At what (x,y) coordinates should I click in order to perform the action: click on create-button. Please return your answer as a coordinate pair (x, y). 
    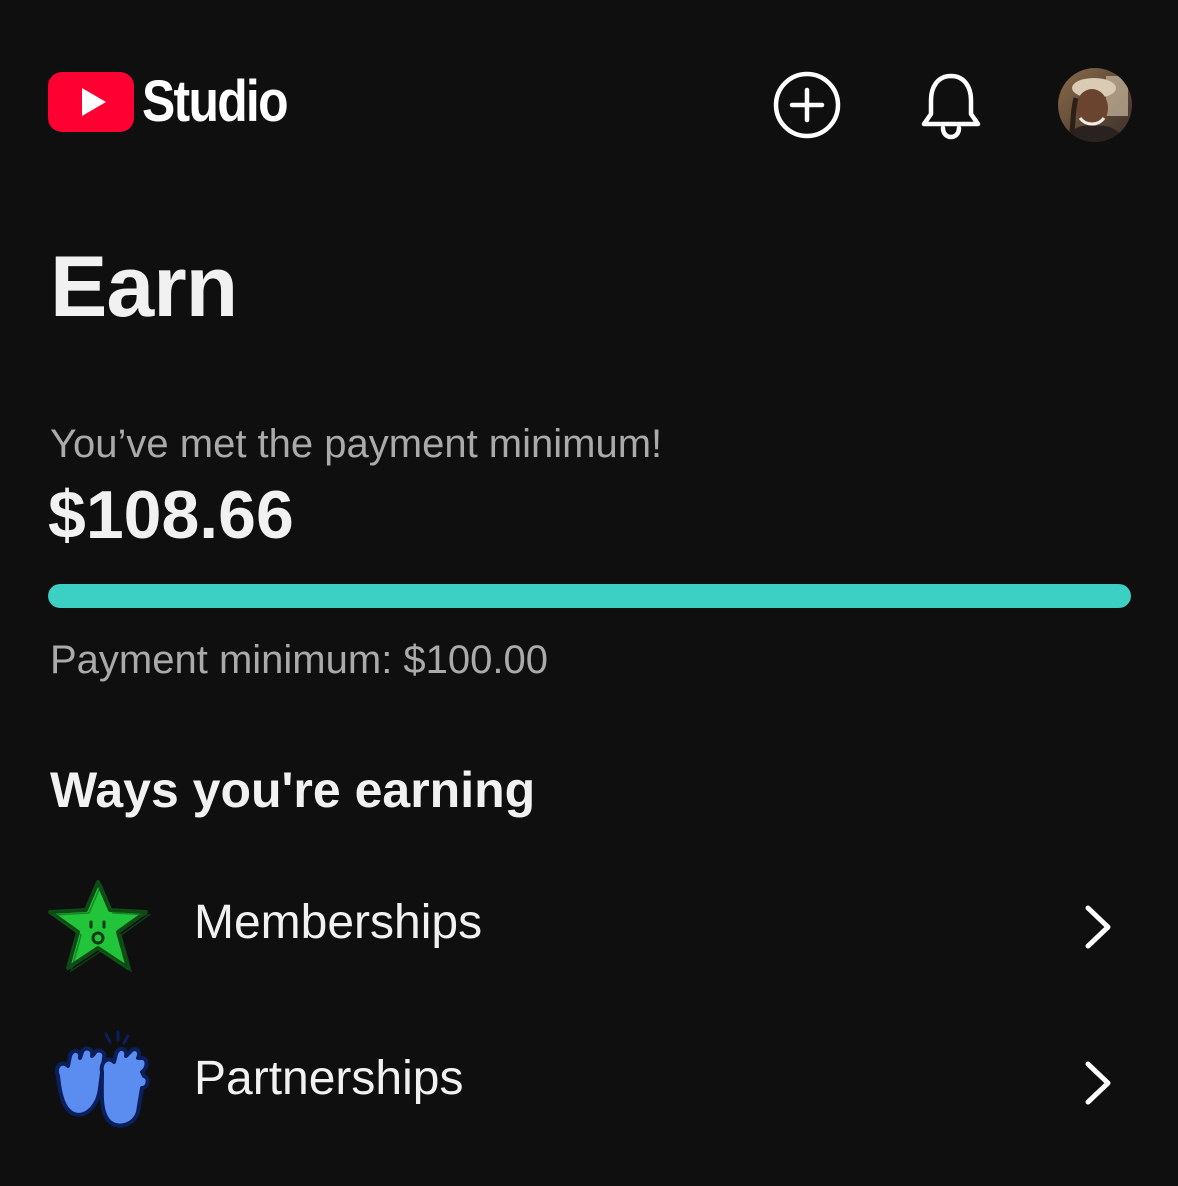
    Looking at the image, I should click on (807, 105).